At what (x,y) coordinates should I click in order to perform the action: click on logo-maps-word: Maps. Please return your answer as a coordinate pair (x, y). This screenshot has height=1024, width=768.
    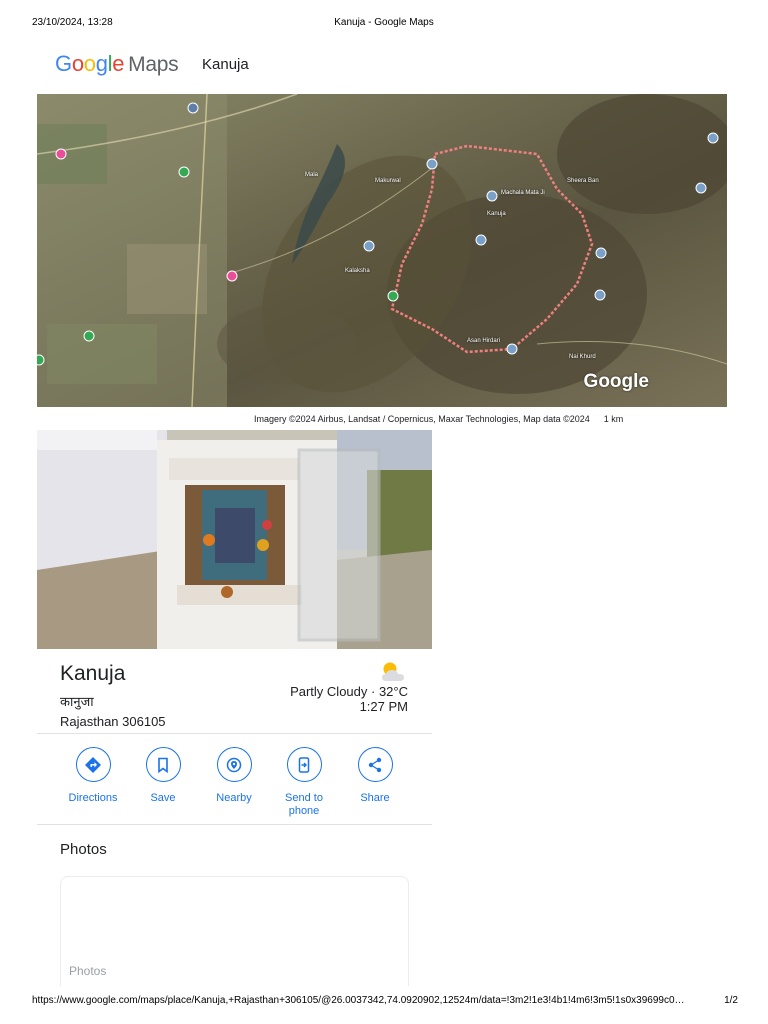
    Looking at the image, I should click on (153, 64).